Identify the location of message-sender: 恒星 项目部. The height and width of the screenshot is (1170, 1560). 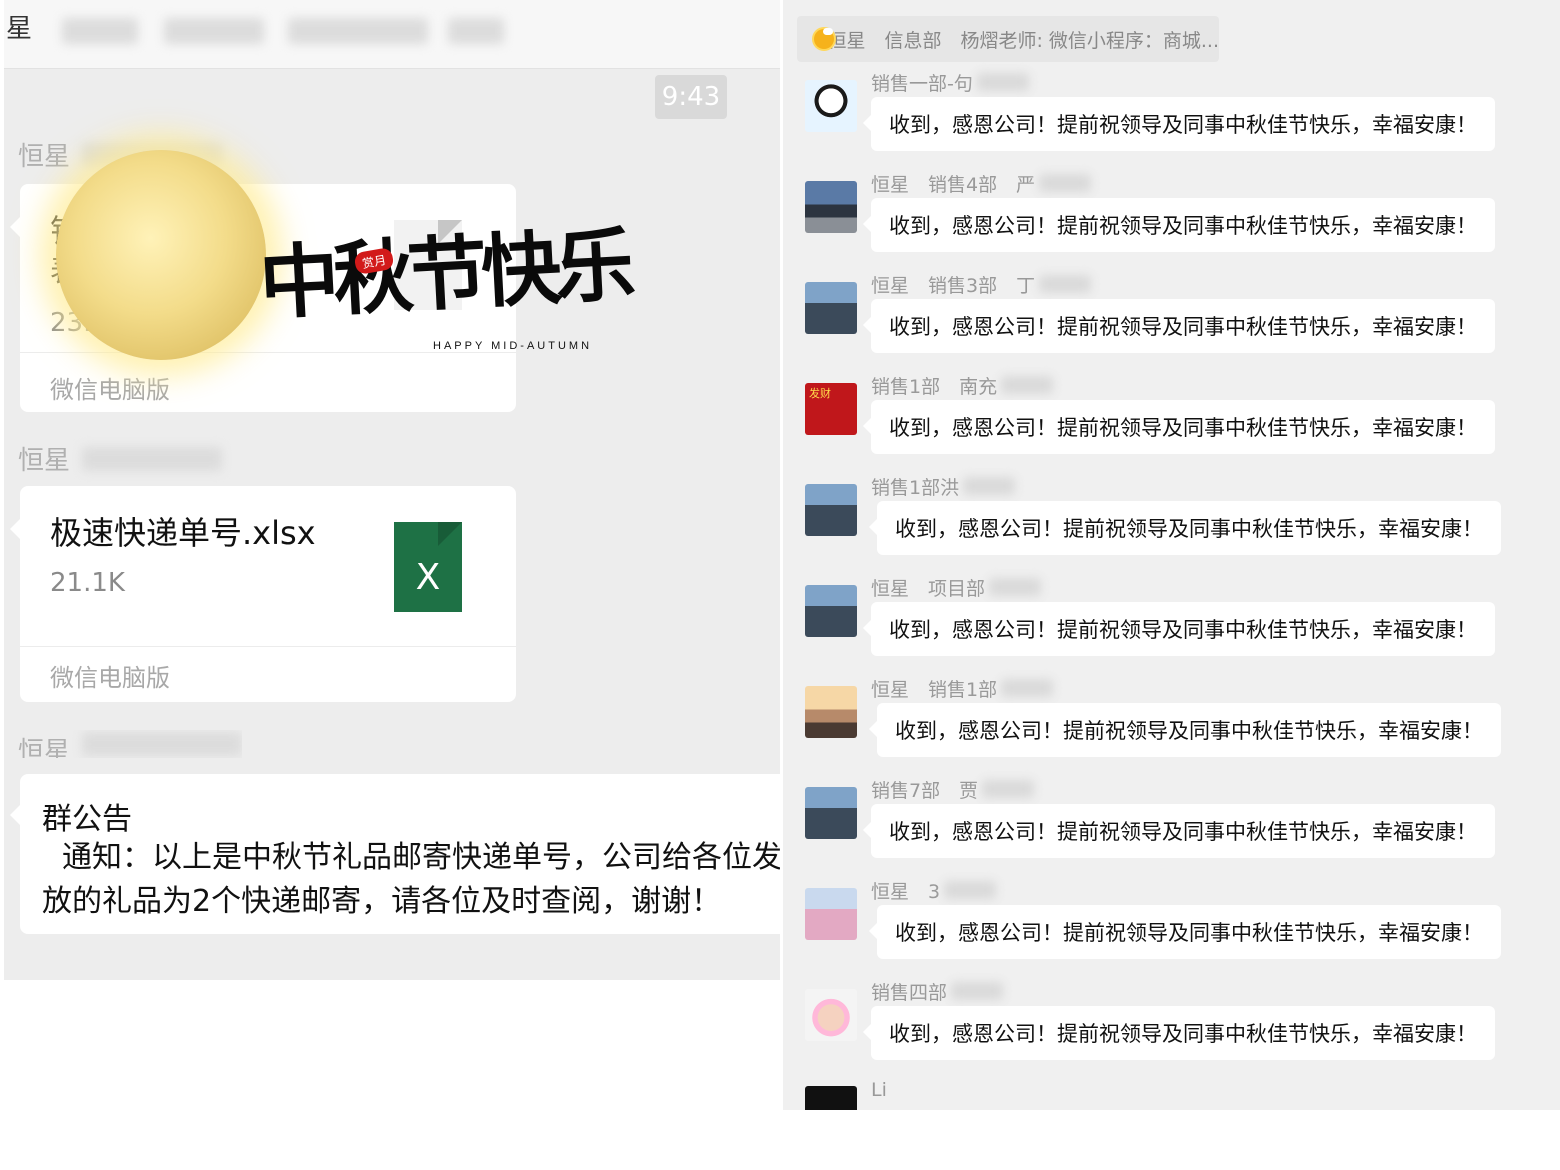
(956, 587).